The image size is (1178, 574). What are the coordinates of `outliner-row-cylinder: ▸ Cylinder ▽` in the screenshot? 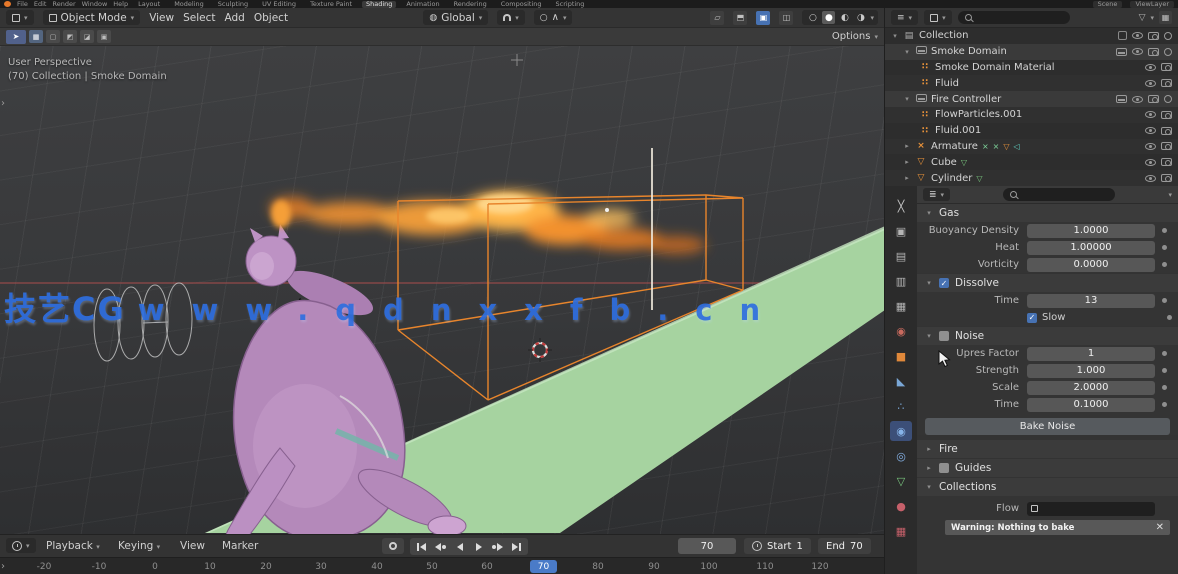 It's located at (1031, 178).